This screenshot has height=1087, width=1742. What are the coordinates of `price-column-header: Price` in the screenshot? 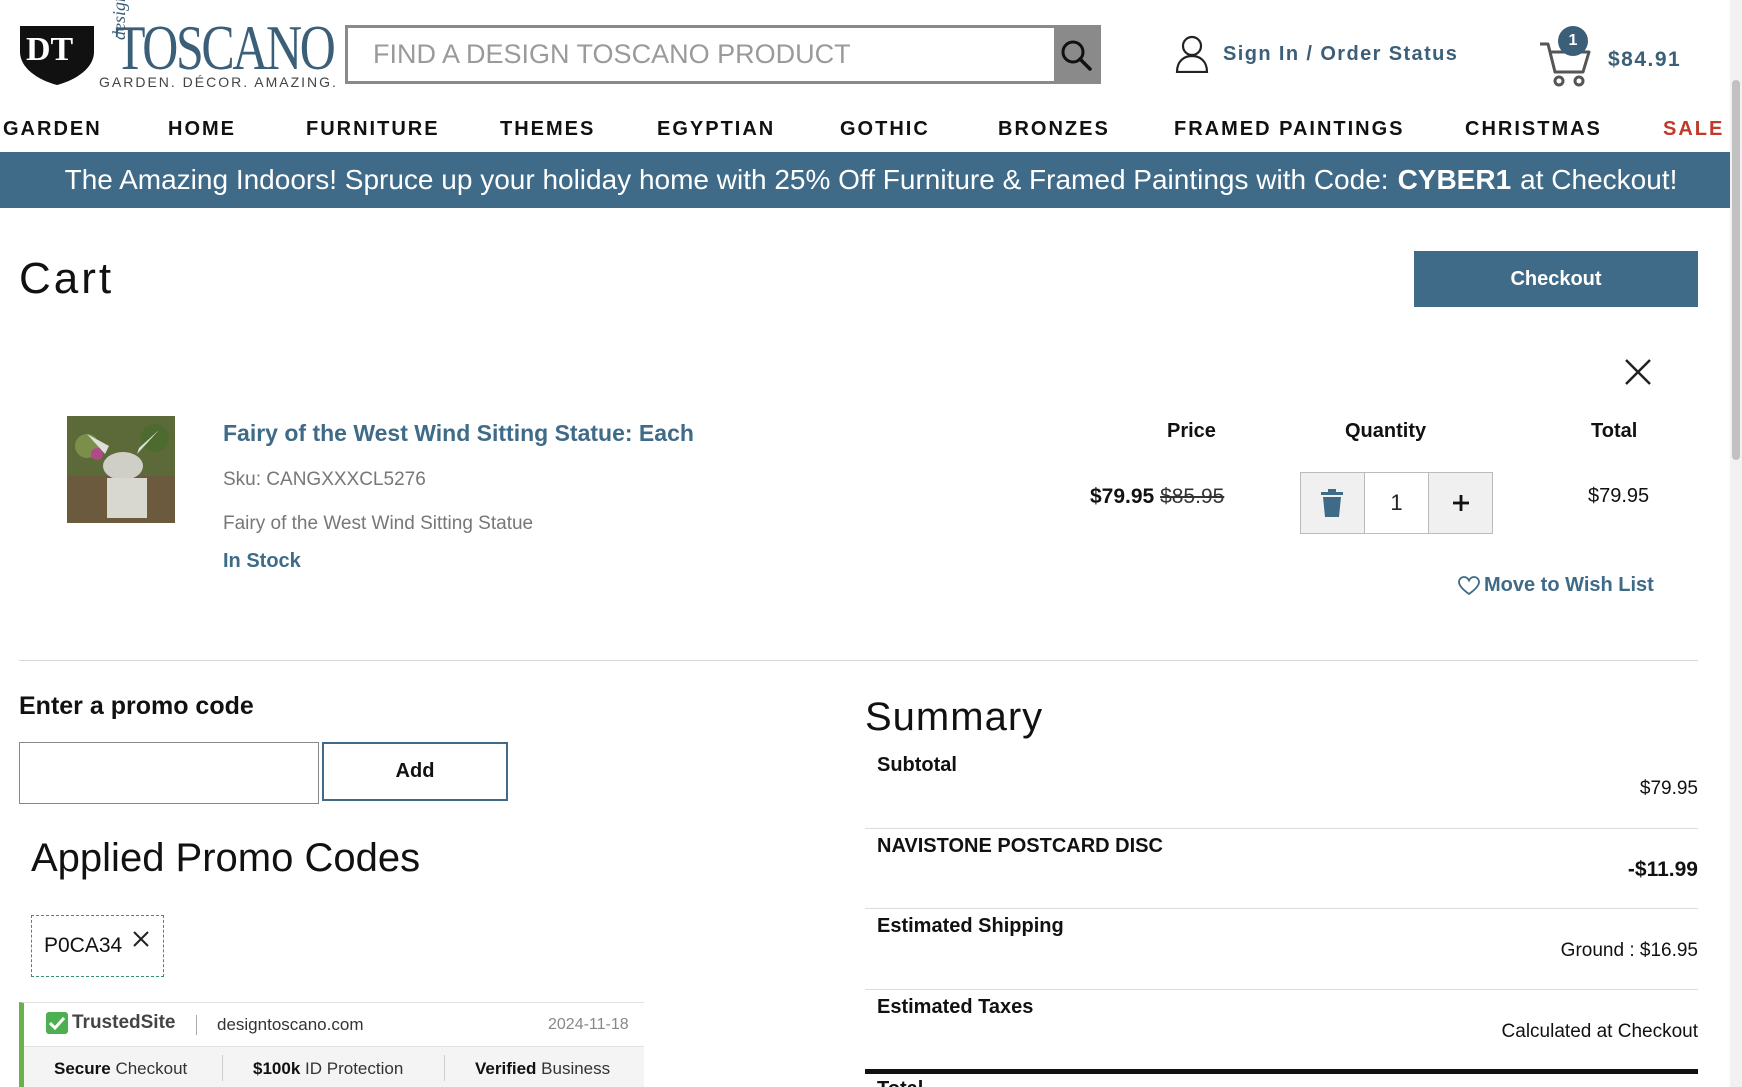 It's located at (1191, 431).